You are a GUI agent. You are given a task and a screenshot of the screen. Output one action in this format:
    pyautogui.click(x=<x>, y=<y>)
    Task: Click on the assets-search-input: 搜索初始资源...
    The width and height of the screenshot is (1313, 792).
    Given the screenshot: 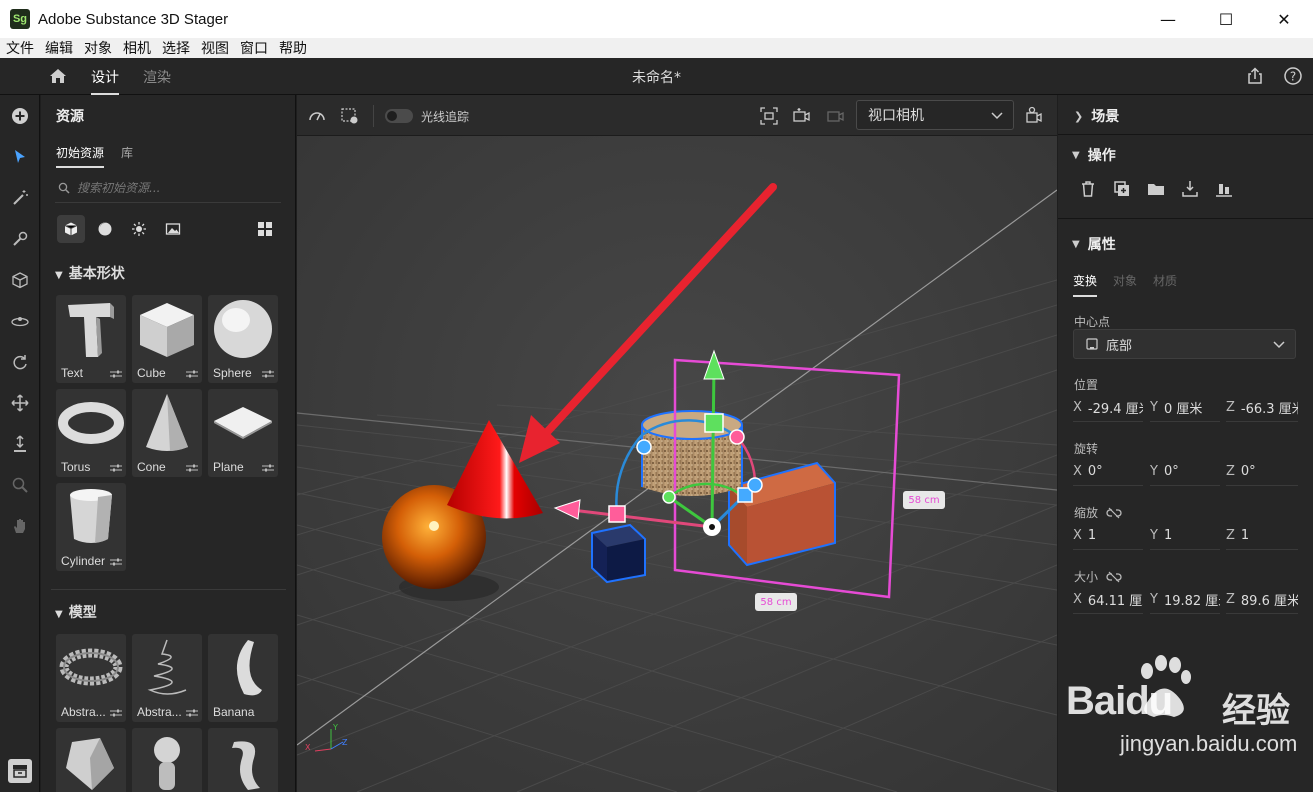 What is the action you would take?
    pyautogui.click(x=168, y=188)
    